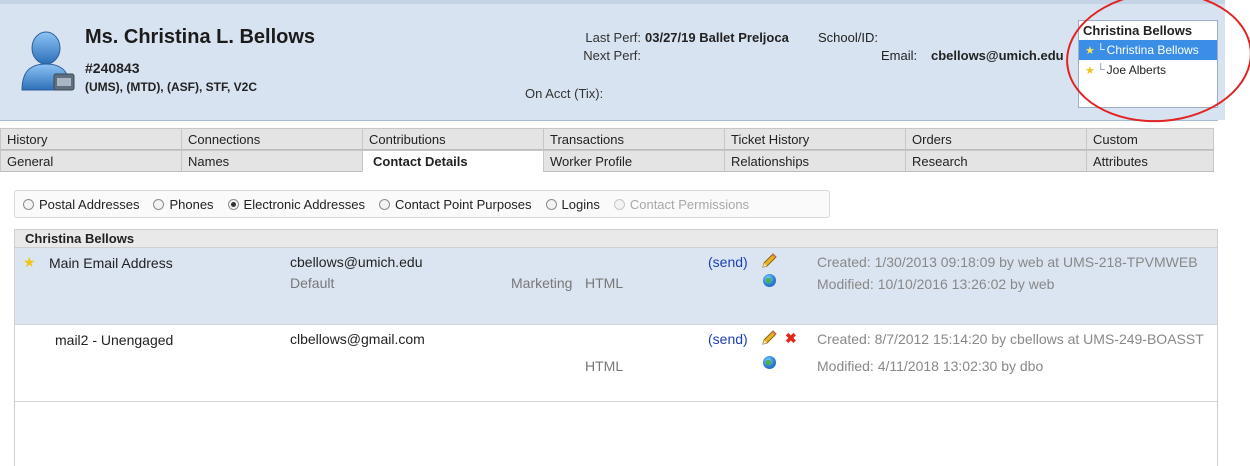 Image resolution: width=1250 pixels, height=466 pixels. What do you see at coordinates (191, 204) in the screenshot?
I see `radio-label: Phones` at bounding box center [191, 204].